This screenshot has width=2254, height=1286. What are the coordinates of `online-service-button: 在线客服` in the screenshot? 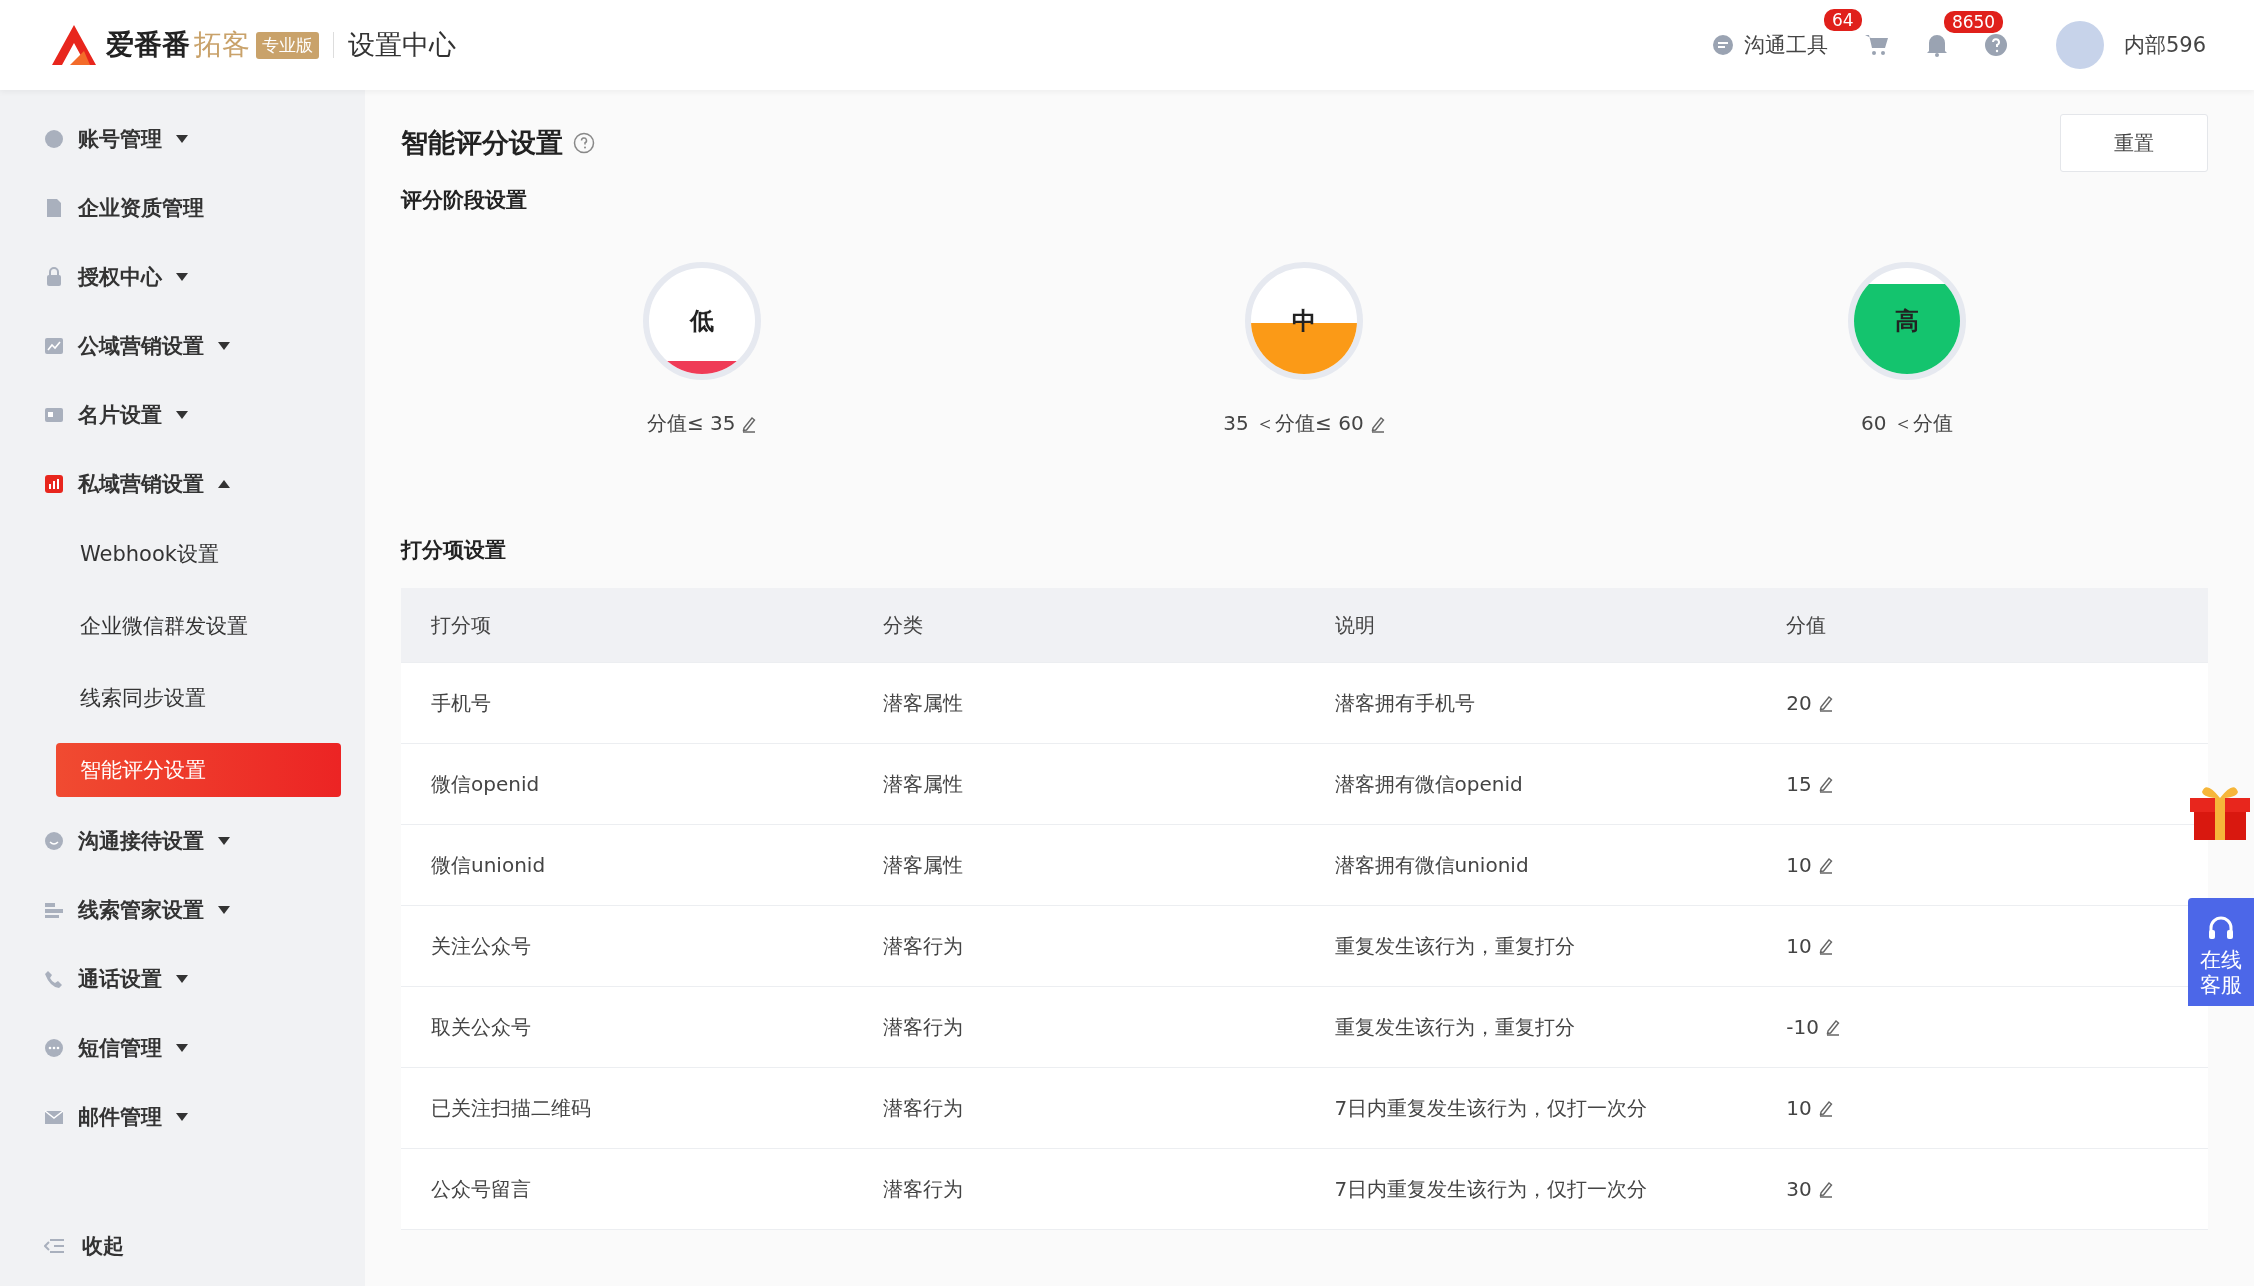 It's located at (2221, 952).